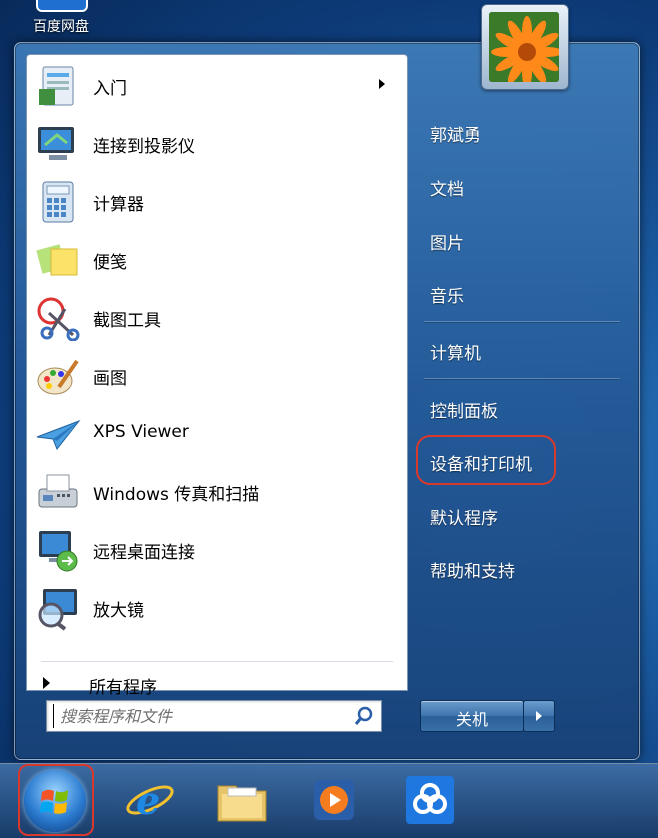 The image size is (658, 838). I want to click on right-item-music: 音乐, so click(518, 292).